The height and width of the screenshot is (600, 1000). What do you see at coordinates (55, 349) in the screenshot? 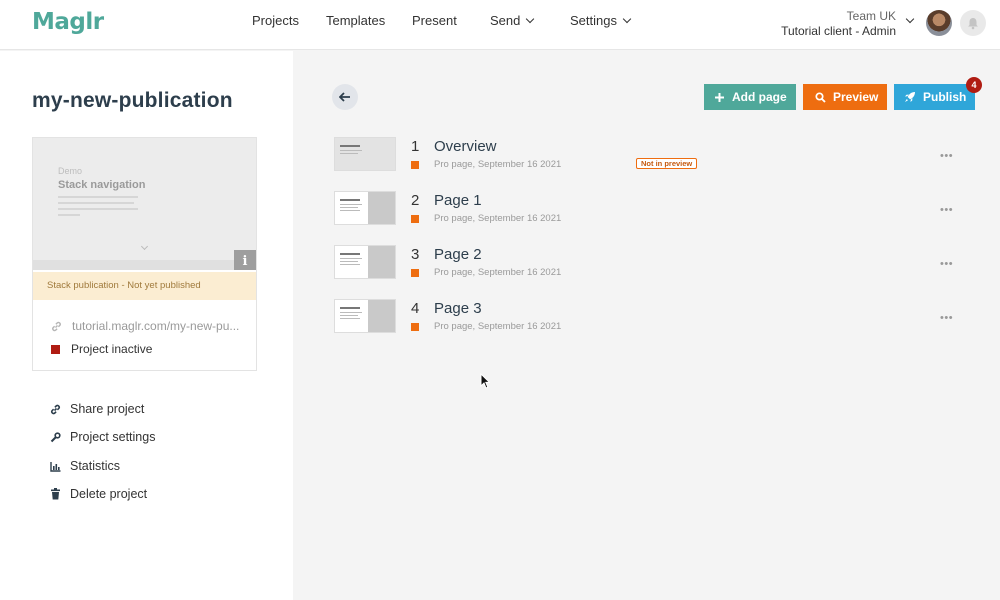
I see `status-square-icon` at bounding box center [55, 349].